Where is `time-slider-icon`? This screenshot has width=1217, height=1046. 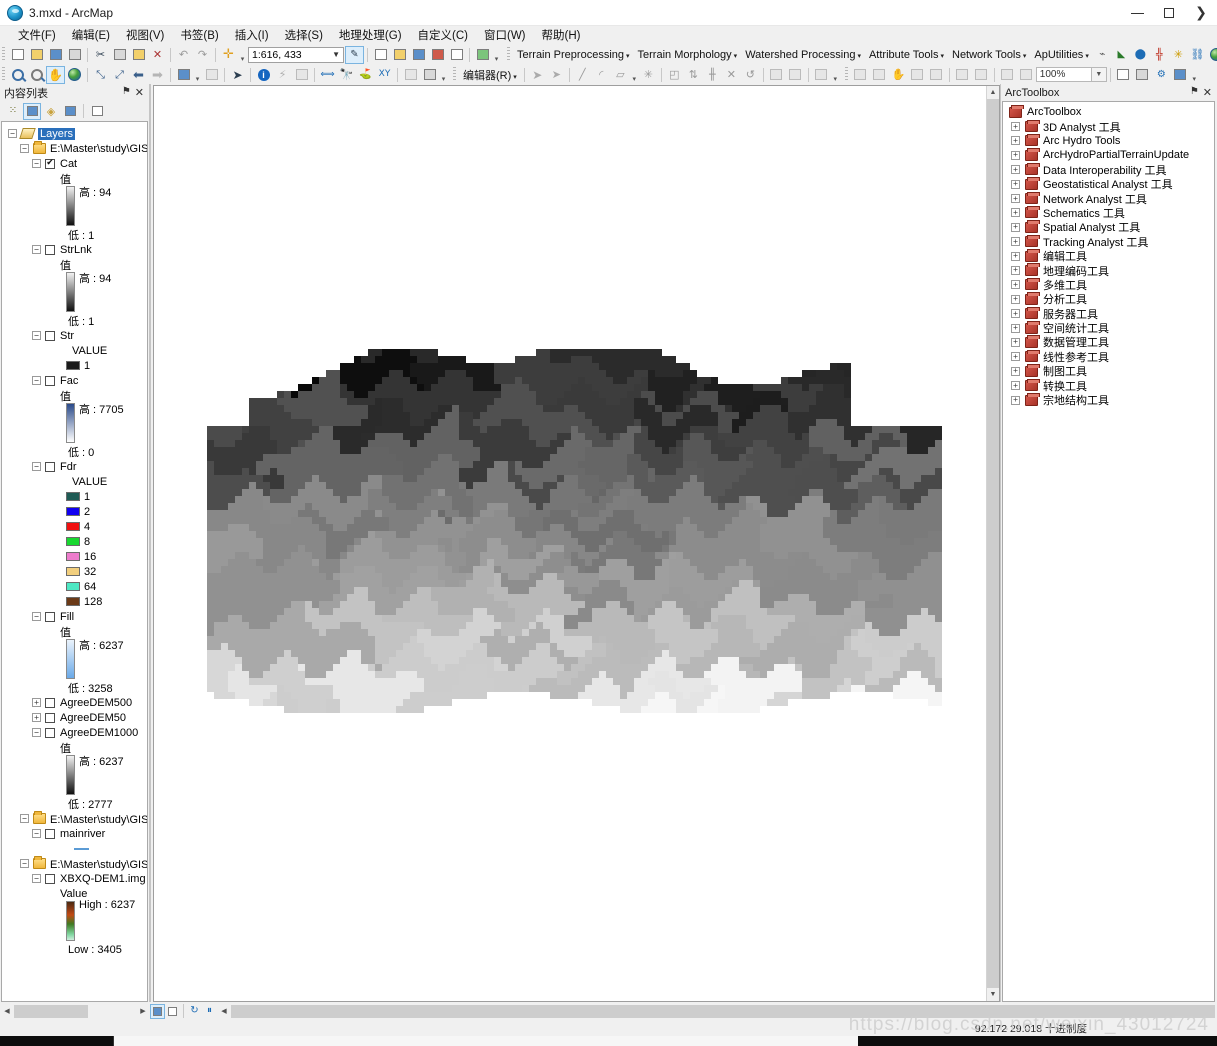
time-slider-icon is located at coordinates (410, 75).